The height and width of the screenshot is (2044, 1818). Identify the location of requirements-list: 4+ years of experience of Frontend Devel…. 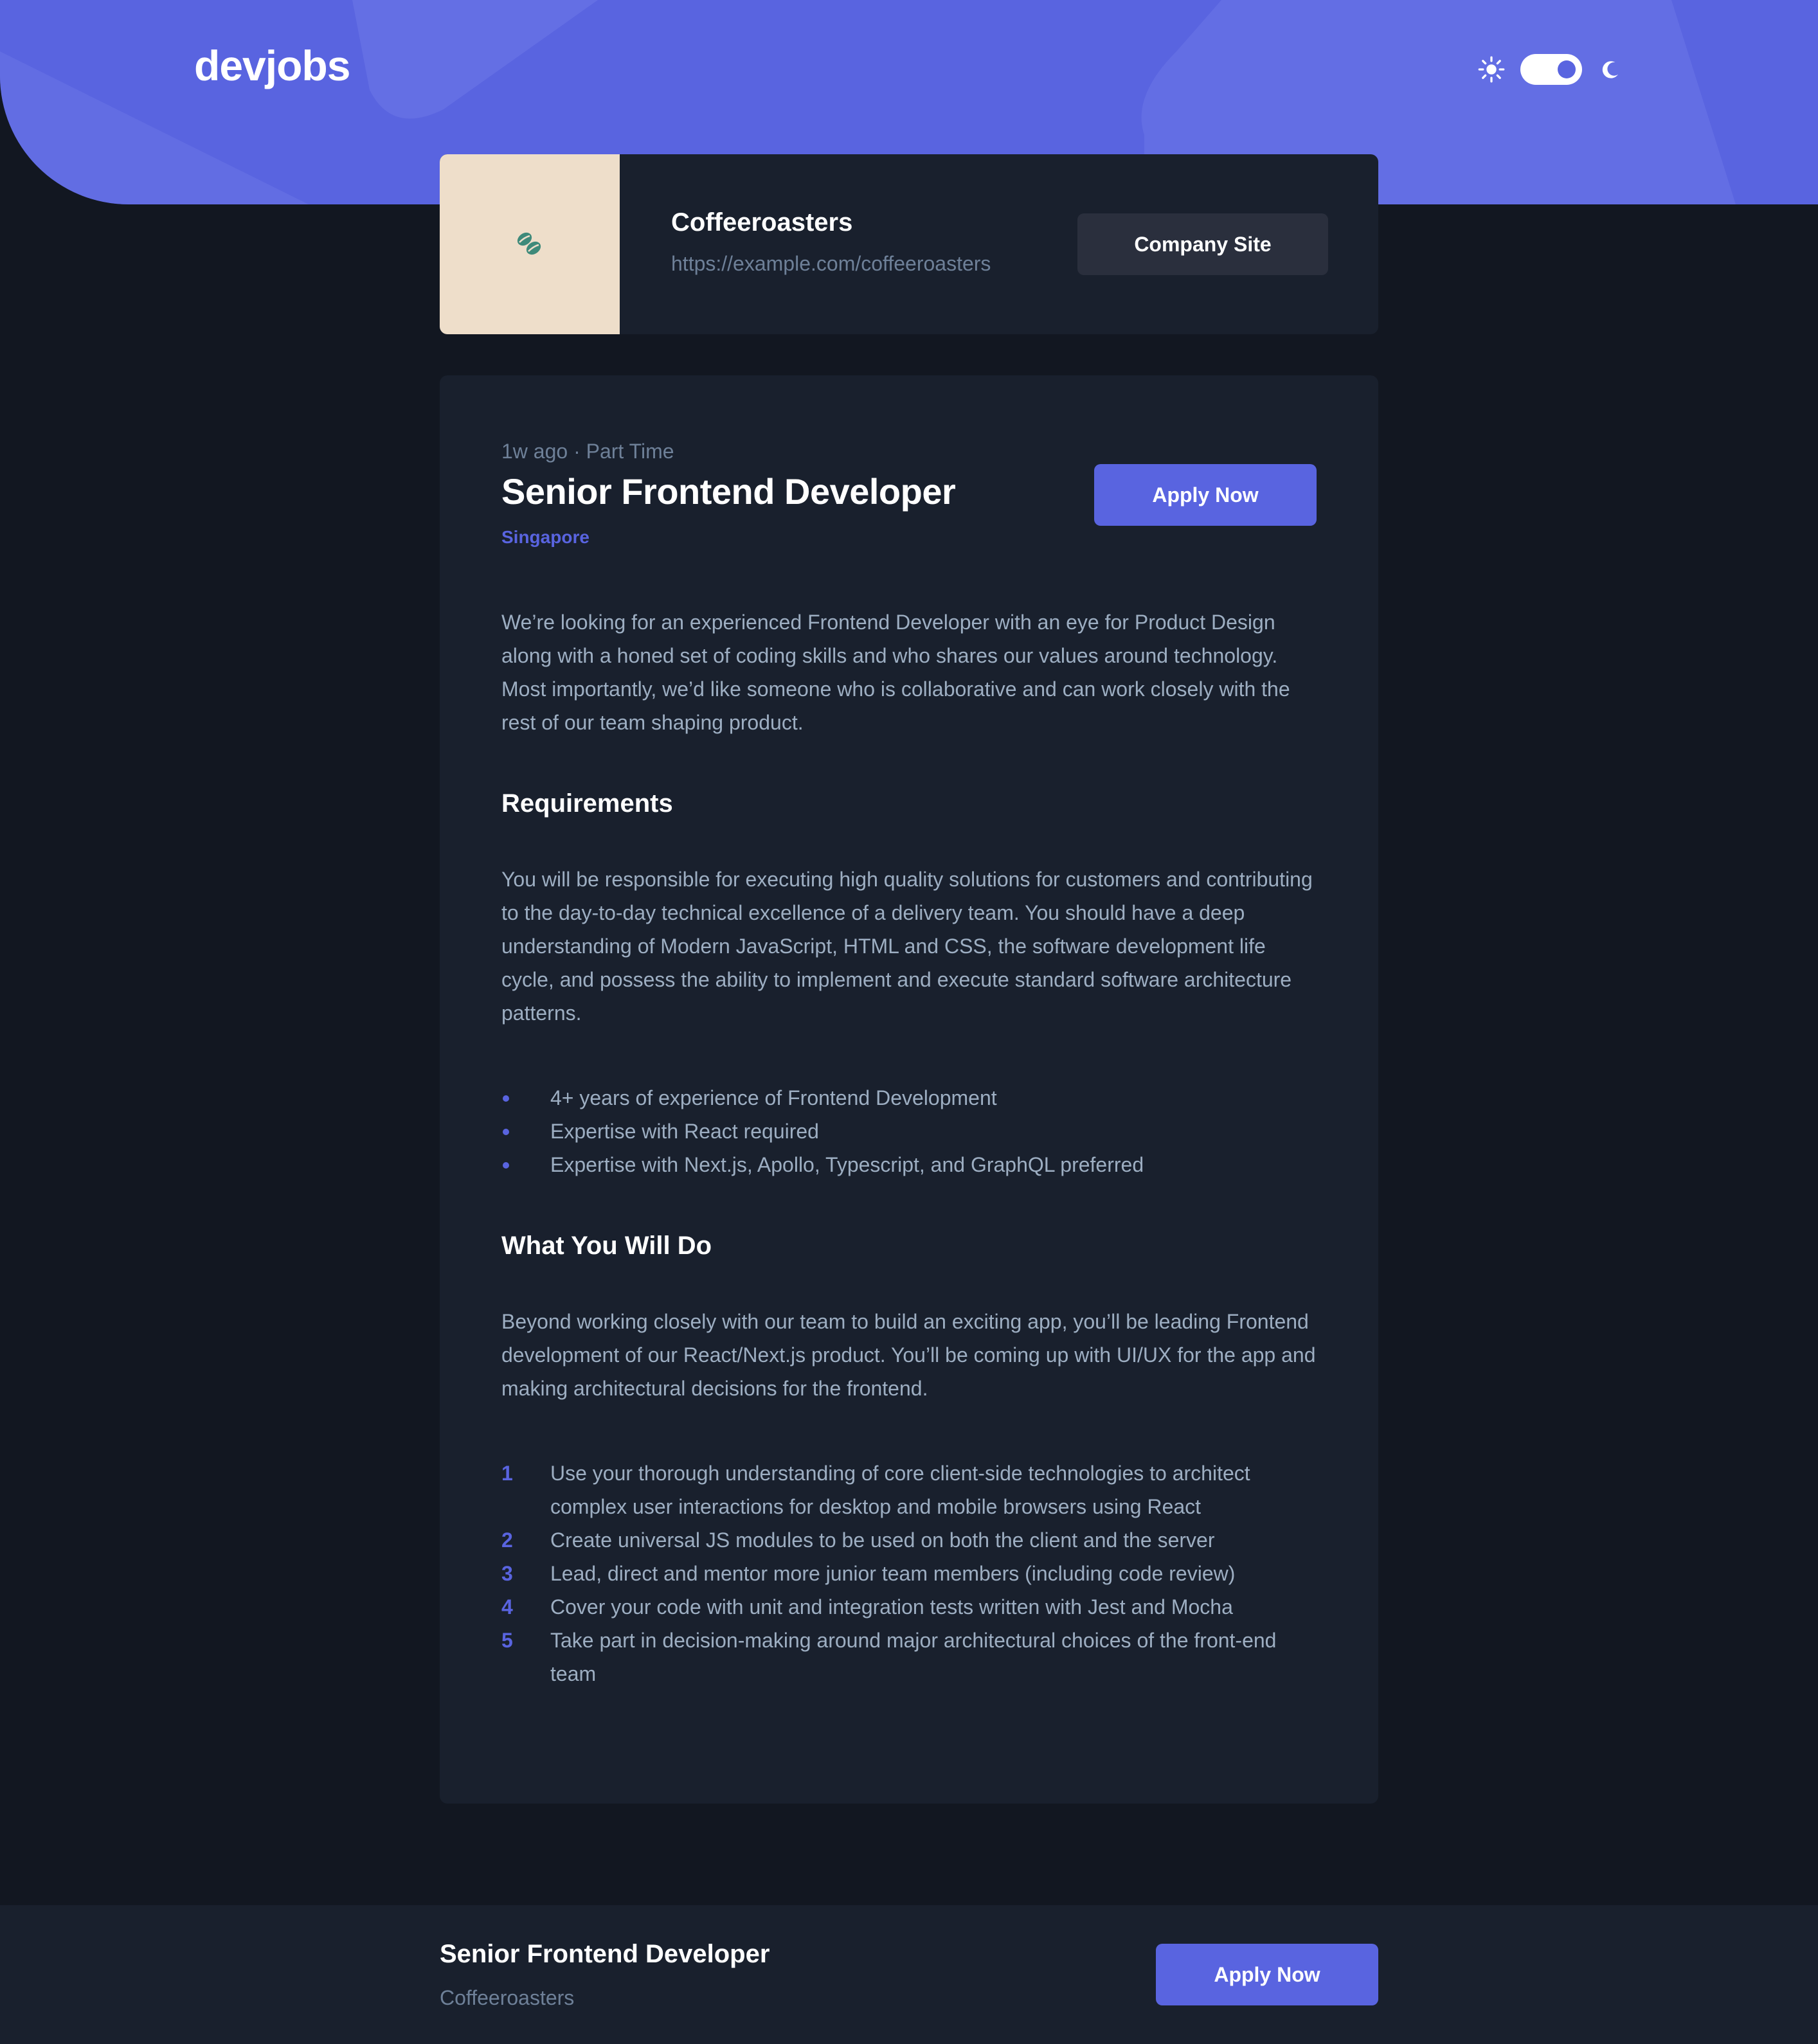
(910, 1131).